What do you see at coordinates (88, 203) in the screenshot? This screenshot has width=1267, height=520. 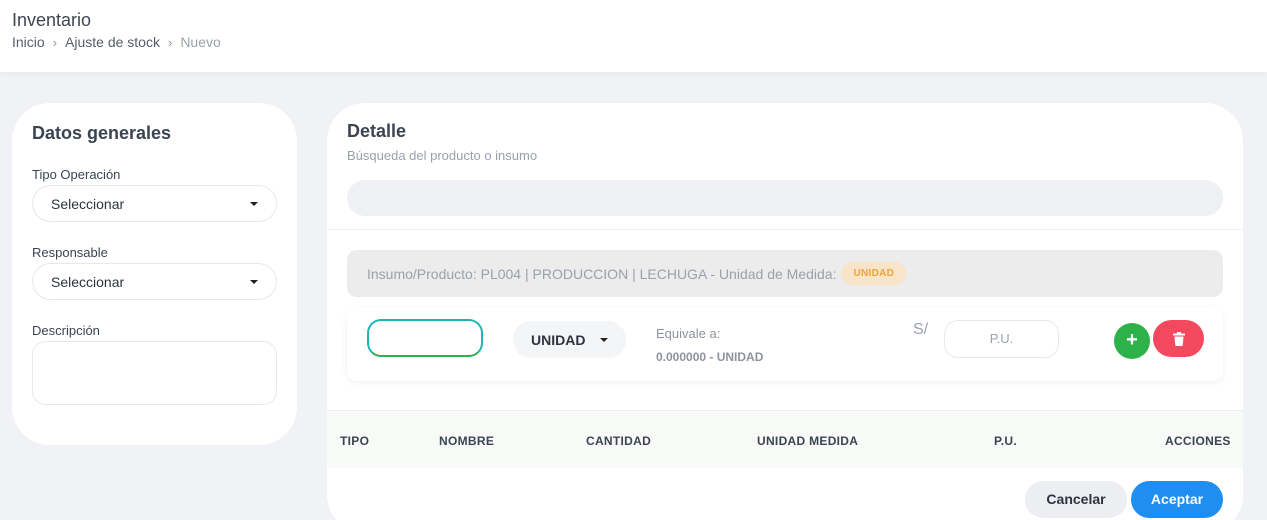 I see `operation-type-value: Seleccionar` at bounding box center [88, 203].